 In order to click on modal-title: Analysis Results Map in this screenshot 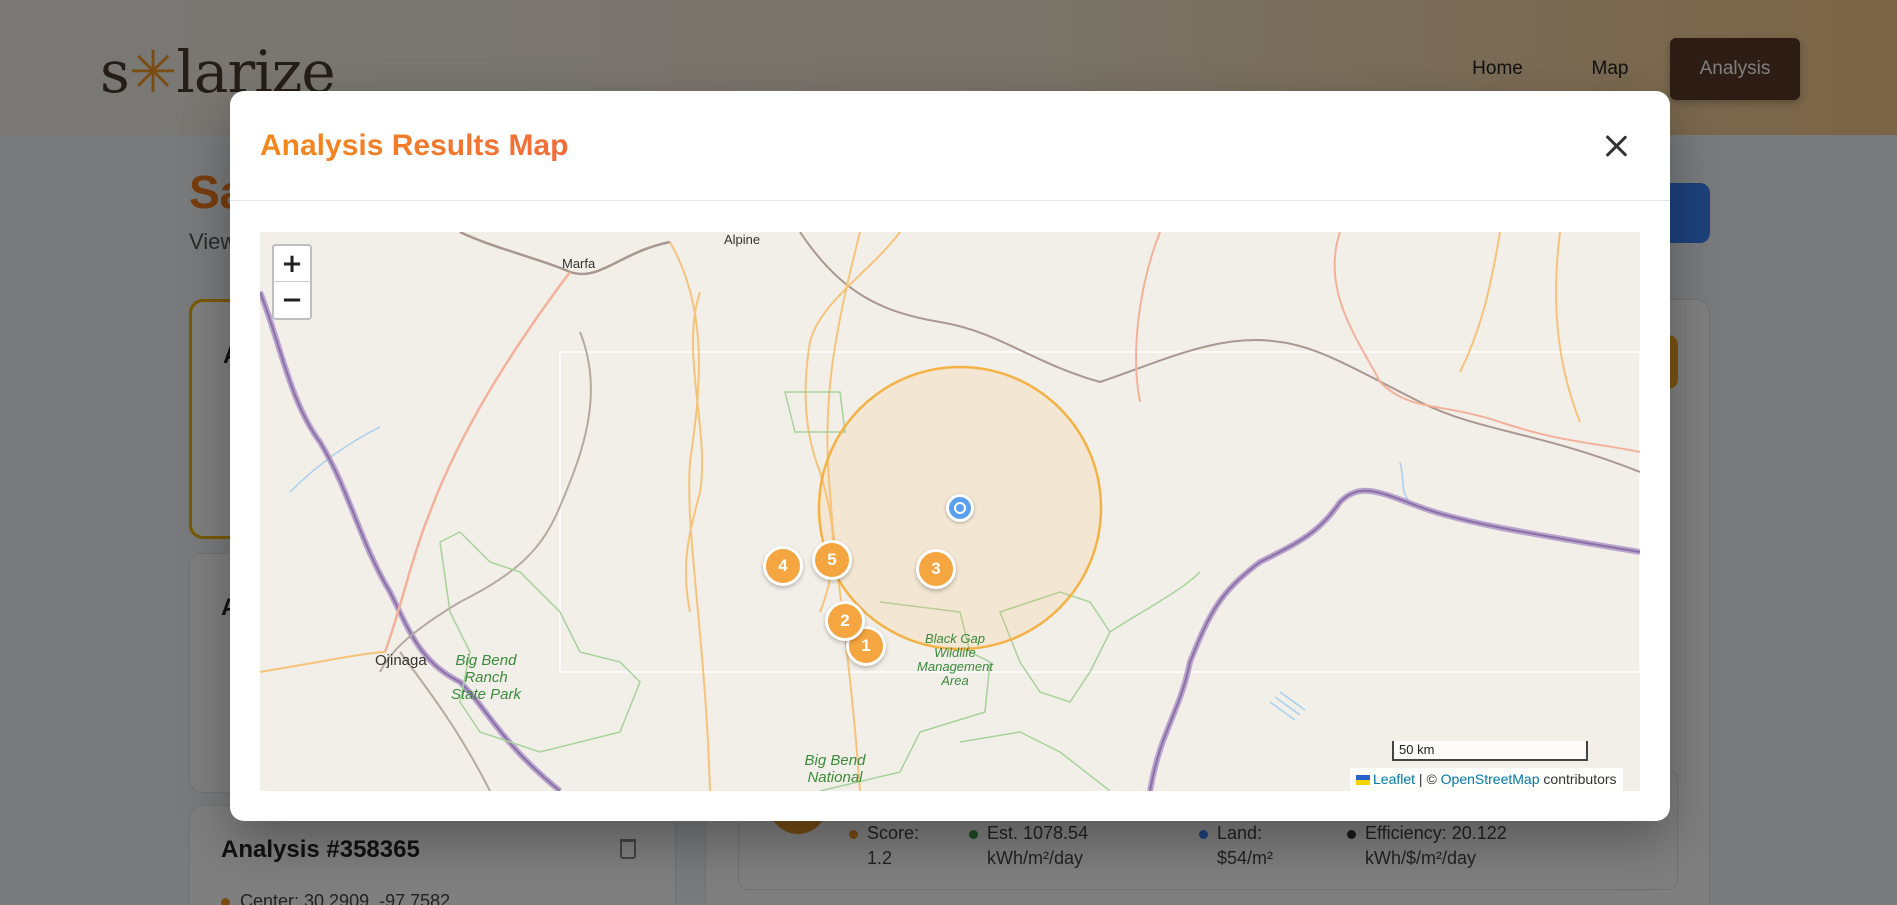, I will do `click(414, 145)`.